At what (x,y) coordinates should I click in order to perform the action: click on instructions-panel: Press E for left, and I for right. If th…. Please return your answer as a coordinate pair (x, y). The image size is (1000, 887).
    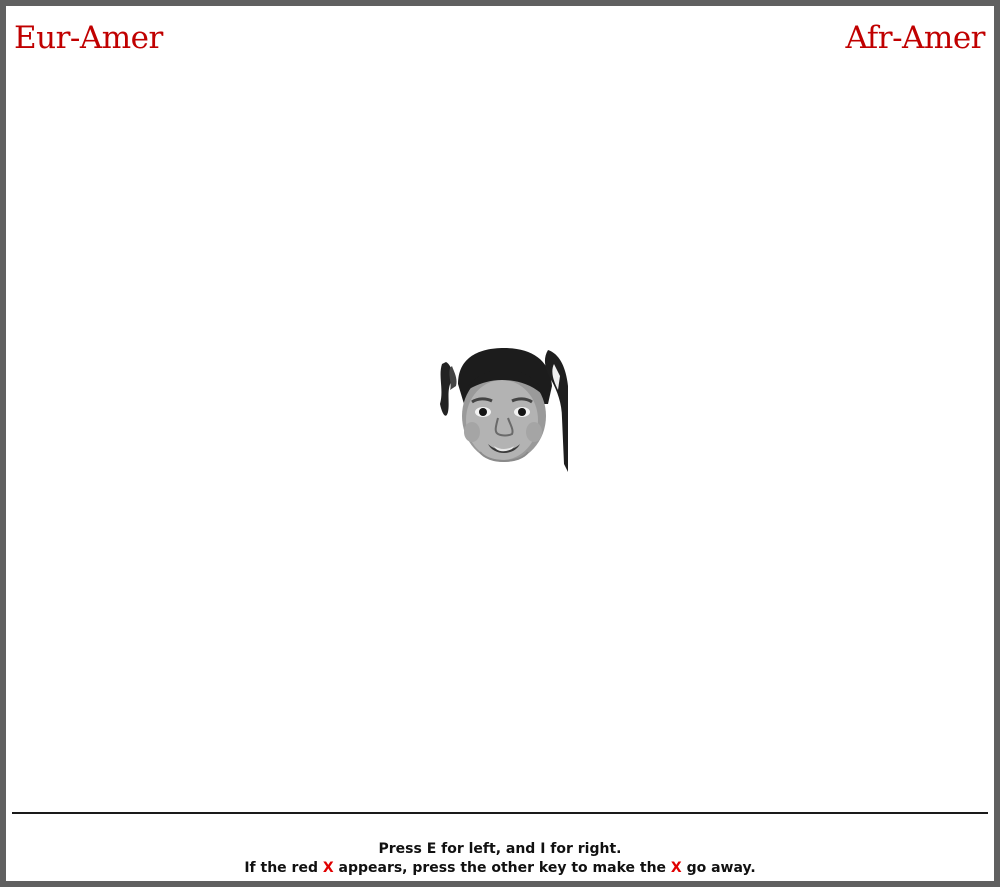
    Looking at the image, I should click on (500, 859).